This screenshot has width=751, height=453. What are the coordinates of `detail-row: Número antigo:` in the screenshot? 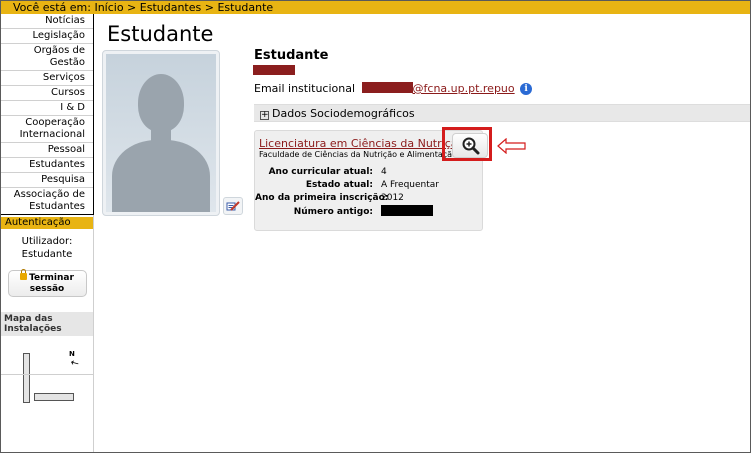 It's located at (355, 211).